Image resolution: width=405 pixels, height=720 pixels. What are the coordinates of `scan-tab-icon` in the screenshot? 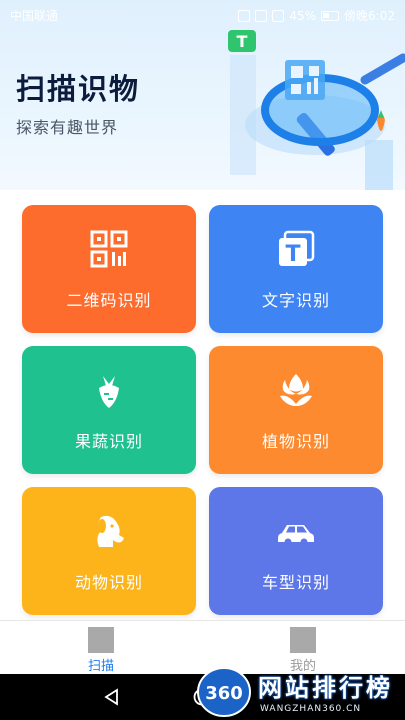 It's located at (101, 640).